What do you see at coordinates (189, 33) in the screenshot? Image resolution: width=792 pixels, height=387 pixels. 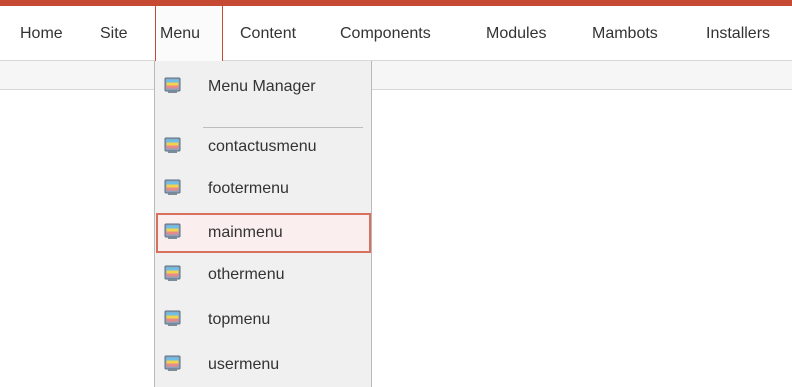 I see `menubar-item-menu: Menu` at bounding box center [189, 33].